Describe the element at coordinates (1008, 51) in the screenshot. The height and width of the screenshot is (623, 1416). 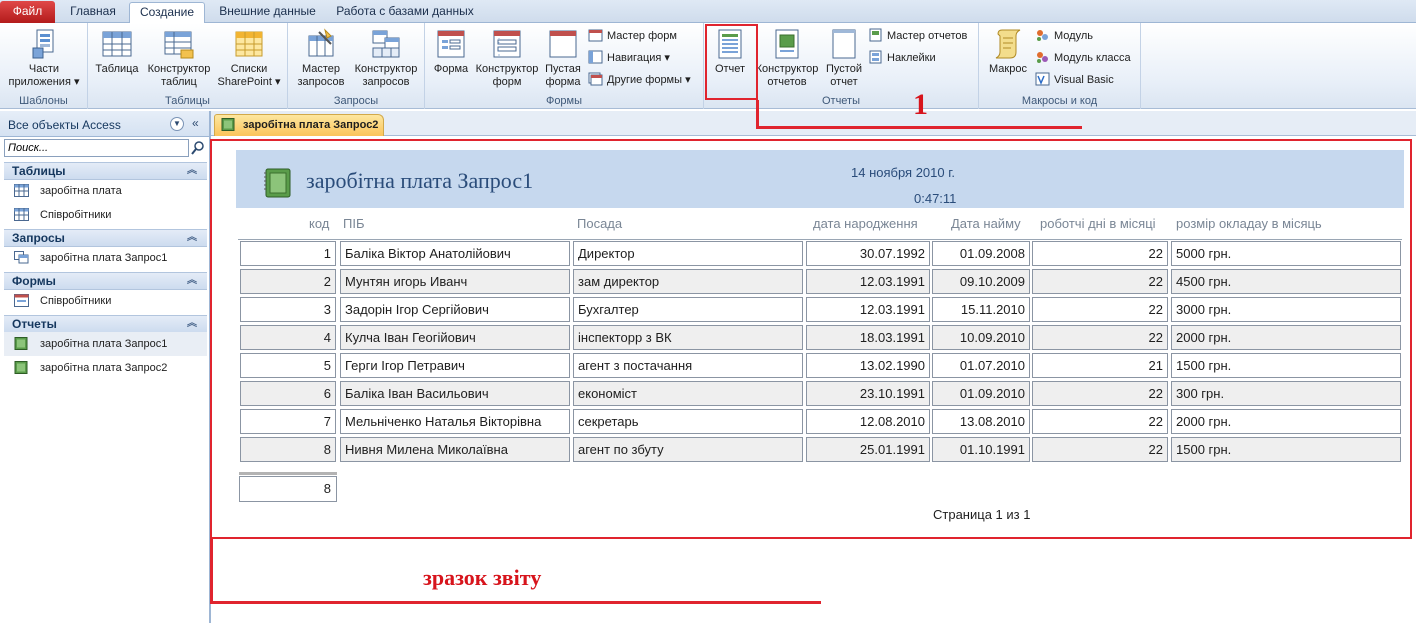
I see `macro-button: Макрос` at that location.